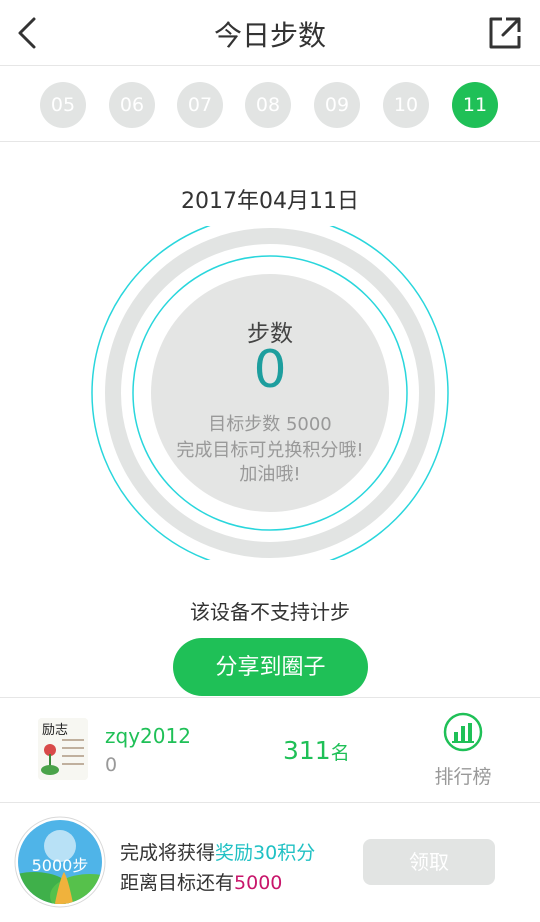 The height and width of the screenshot is (922, 540). What do you see at coordinates (55, 730) in the screenshot?
I see `avatar-logo-text: 励志` at bounding box center [55, 730].